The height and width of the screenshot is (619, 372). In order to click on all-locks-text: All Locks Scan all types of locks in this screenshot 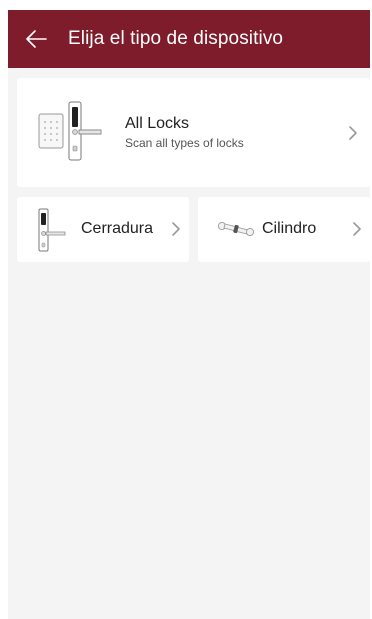, I will do `click(184, 132)`.